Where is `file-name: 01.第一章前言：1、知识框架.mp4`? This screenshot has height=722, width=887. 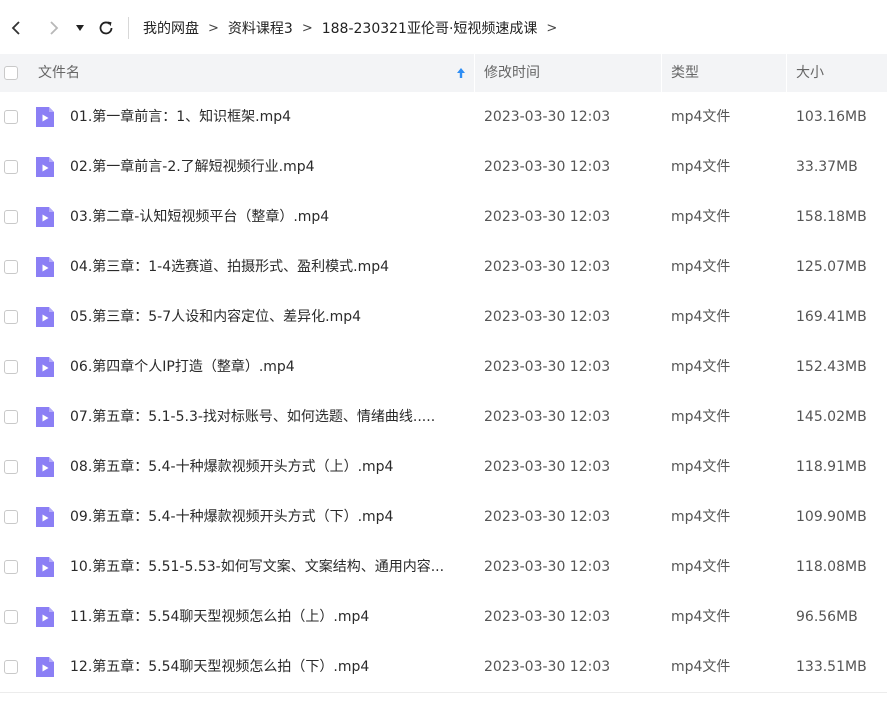 file-name: 01.第一章前言：1、知识框架.mp4 is located at coordinates (270, 117).